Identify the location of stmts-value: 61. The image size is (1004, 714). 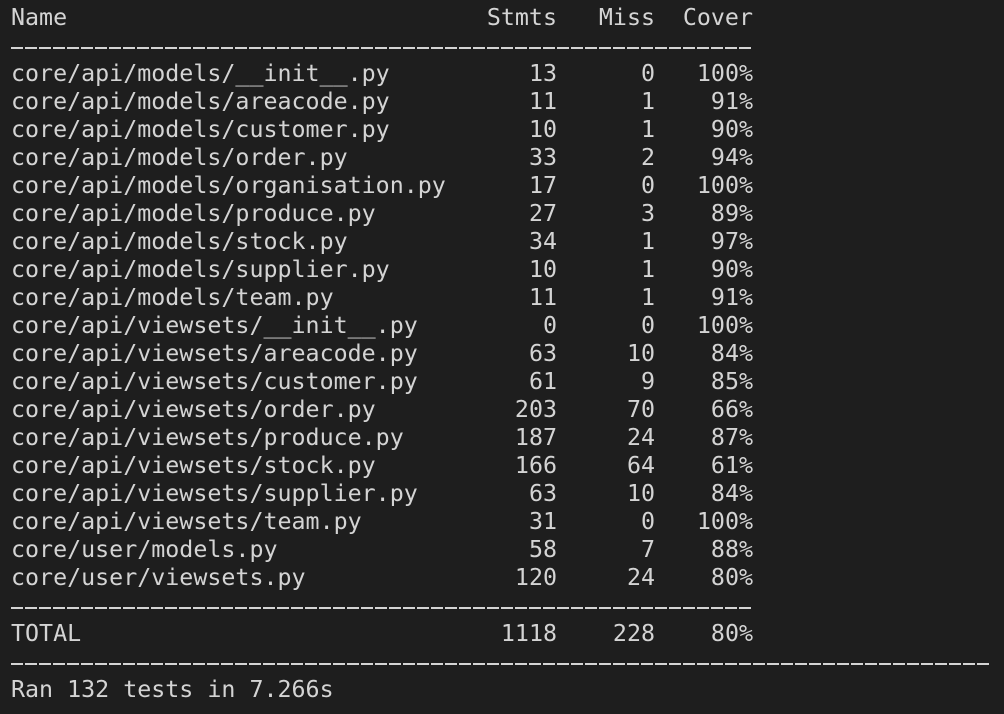
(542, 381).